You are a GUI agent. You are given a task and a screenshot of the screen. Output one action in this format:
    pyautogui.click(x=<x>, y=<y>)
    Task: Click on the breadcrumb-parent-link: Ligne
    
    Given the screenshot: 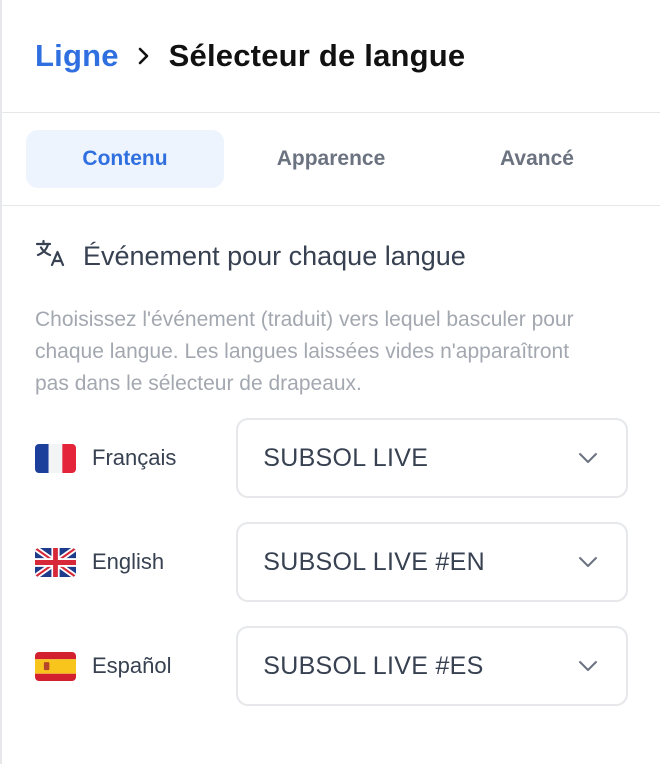 What is the action you would take?
    pyautogui.click(x=77, y=56)
    